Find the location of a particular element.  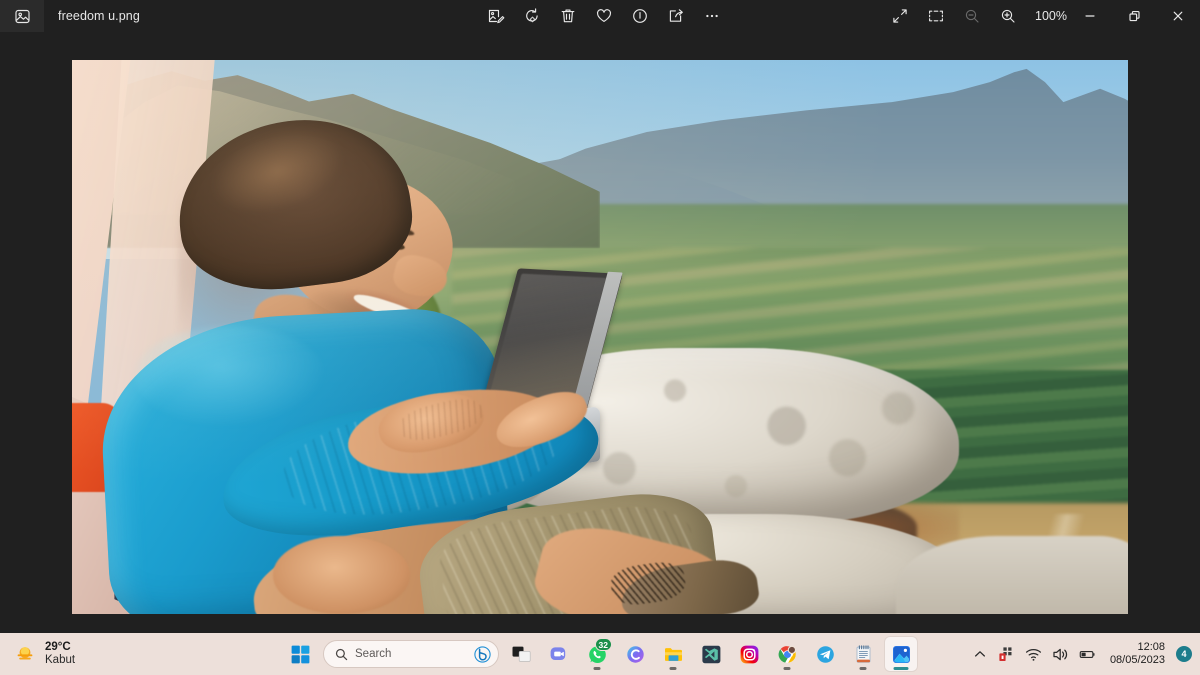

rotate-icon is located at coordinates (532, 15).